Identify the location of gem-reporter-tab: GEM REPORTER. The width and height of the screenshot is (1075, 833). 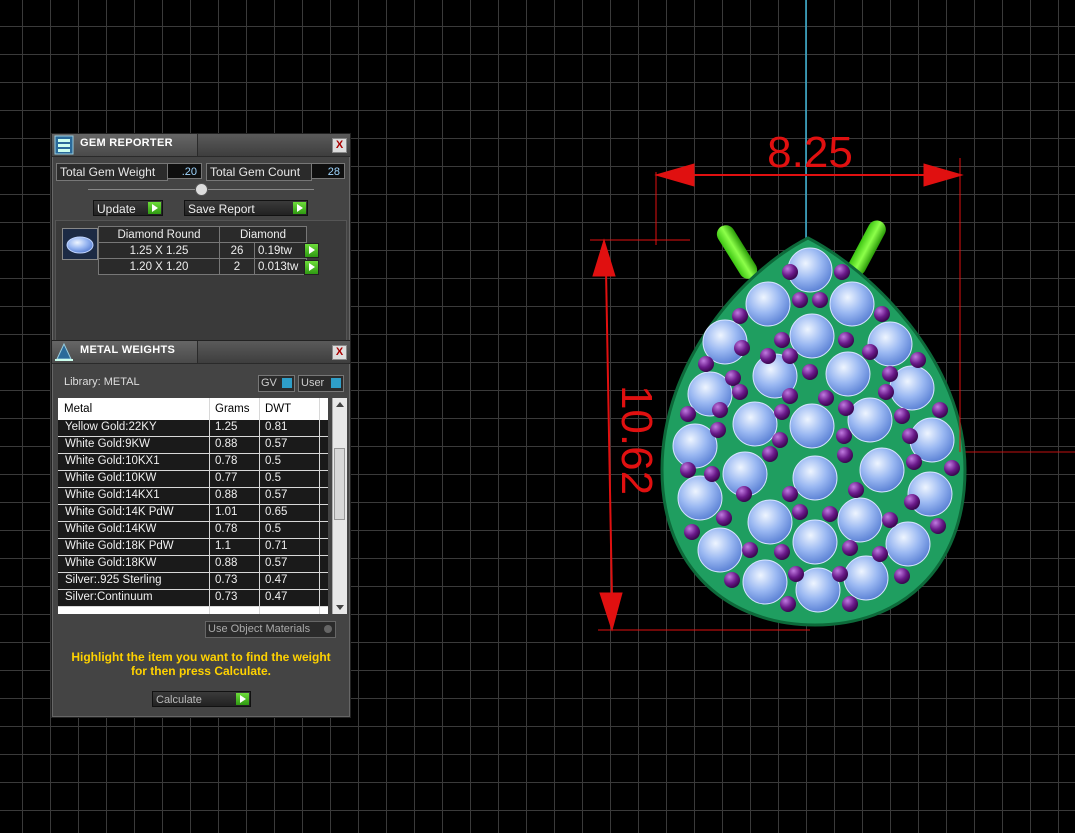
(125, 145).